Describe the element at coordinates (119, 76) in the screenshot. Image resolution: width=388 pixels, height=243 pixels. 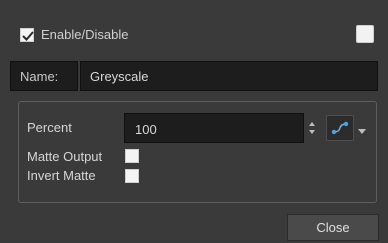
I see `name-value: Greyscale` at that location.